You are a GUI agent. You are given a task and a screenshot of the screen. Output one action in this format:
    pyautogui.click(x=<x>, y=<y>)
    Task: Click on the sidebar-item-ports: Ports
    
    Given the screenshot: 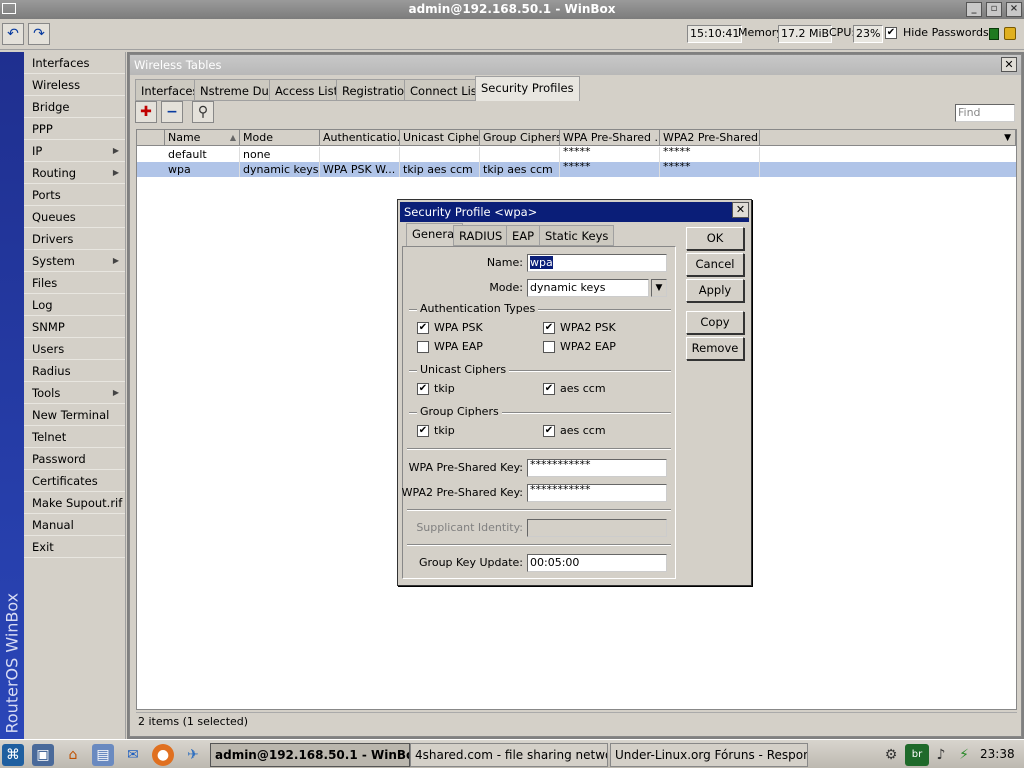 What is the action you would take?
    pyautogui.click(x=74, y=195)
    